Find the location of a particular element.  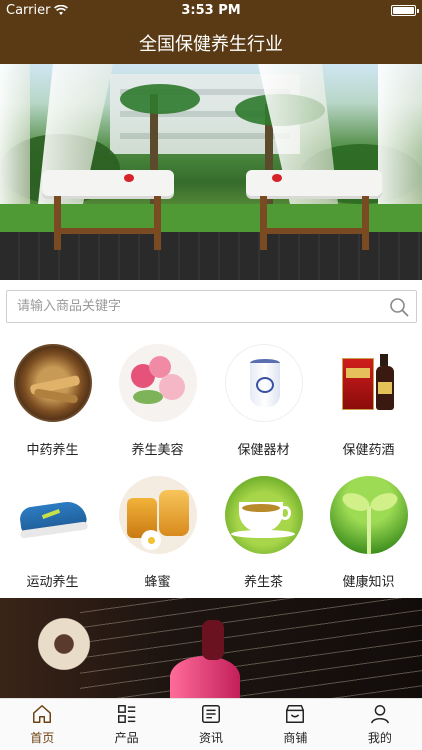

category-herbal: 中药养生 is located at coordinates (52, 401).